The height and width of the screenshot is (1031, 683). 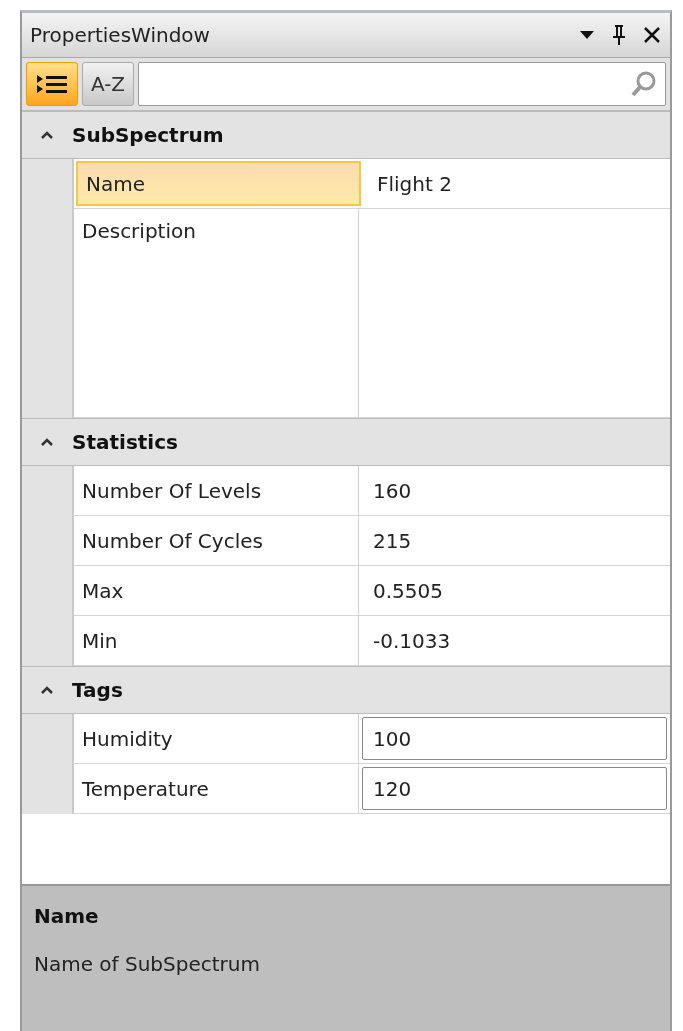 What do you see at coordinates (412, 640) in the screenshot?
I see `property-value: -0.1033` at bounding box center [412, 640].